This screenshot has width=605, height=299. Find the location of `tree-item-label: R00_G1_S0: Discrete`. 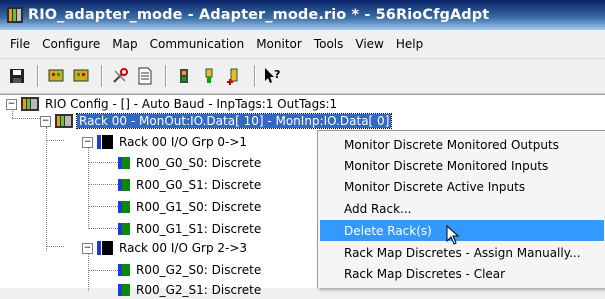

tree-item-label: R00_G1_S0: Discrete is located at coordinates (199, 207).